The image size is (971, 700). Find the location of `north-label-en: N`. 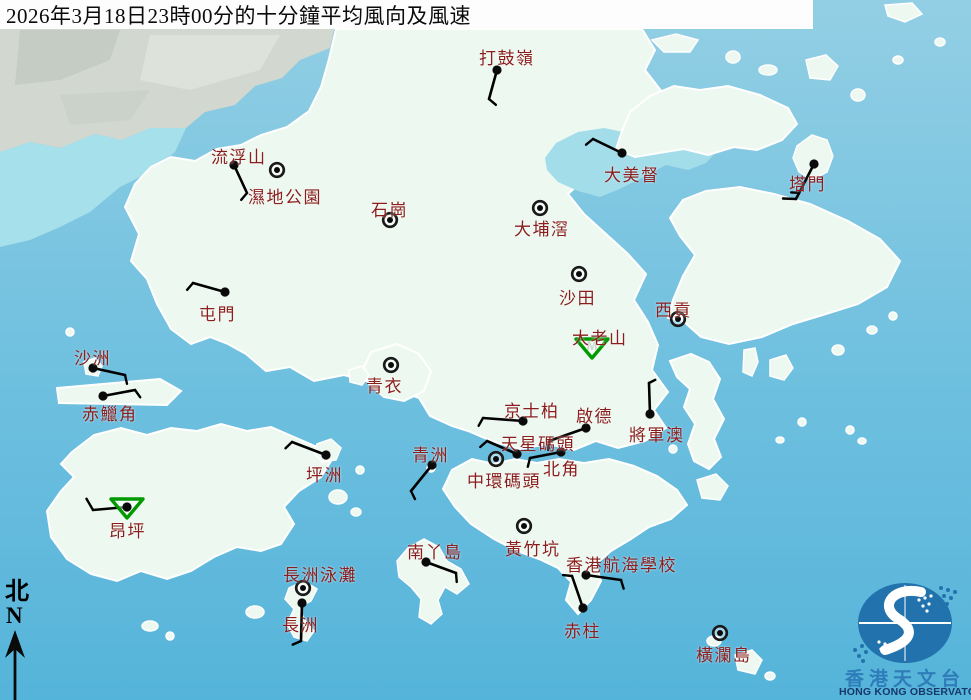

north-label-en: N is located at coordinates (14, 615).